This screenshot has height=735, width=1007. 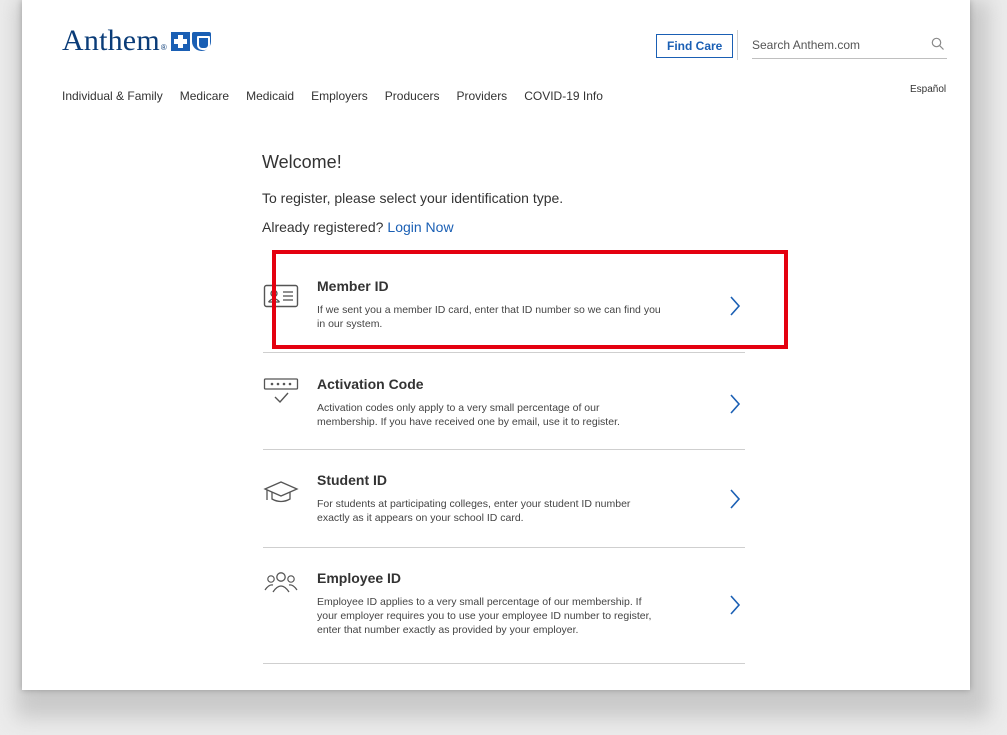 What do you see at coordinates (323, 227) in the screenshot?
I see `already-registered-text: Already registered?` at bounding box center [323, 227].